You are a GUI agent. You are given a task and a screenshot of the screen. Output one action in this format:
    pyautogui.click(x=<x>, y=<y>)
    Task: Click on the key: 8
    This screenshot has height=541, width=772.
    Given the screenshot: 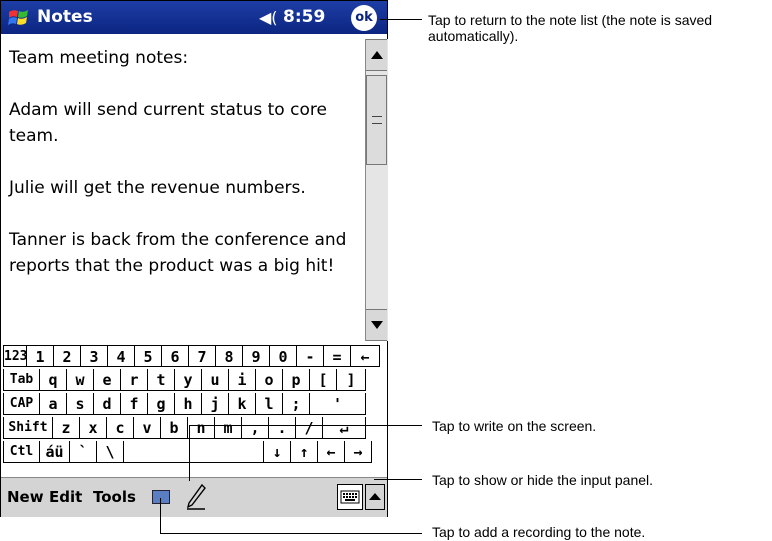 What is the action you would take?
    pyautogui.click(x=229, y=356)
    